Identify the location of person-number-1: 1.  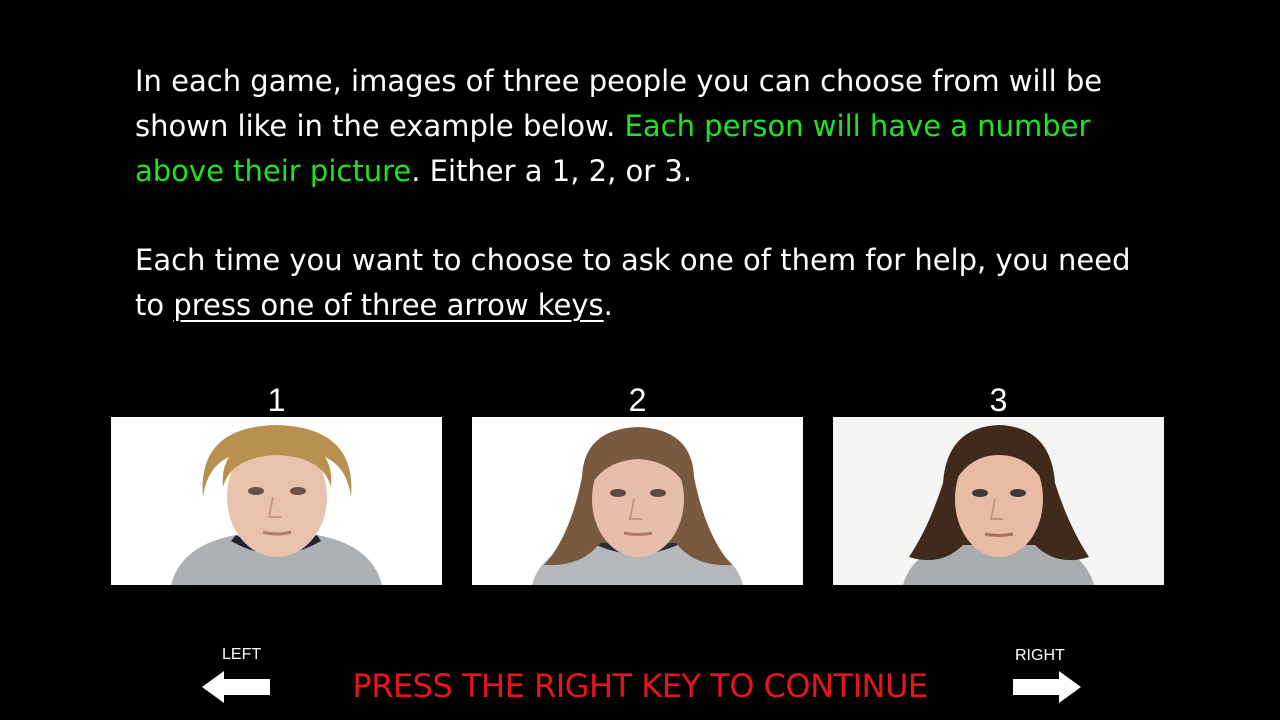
(276, 400).